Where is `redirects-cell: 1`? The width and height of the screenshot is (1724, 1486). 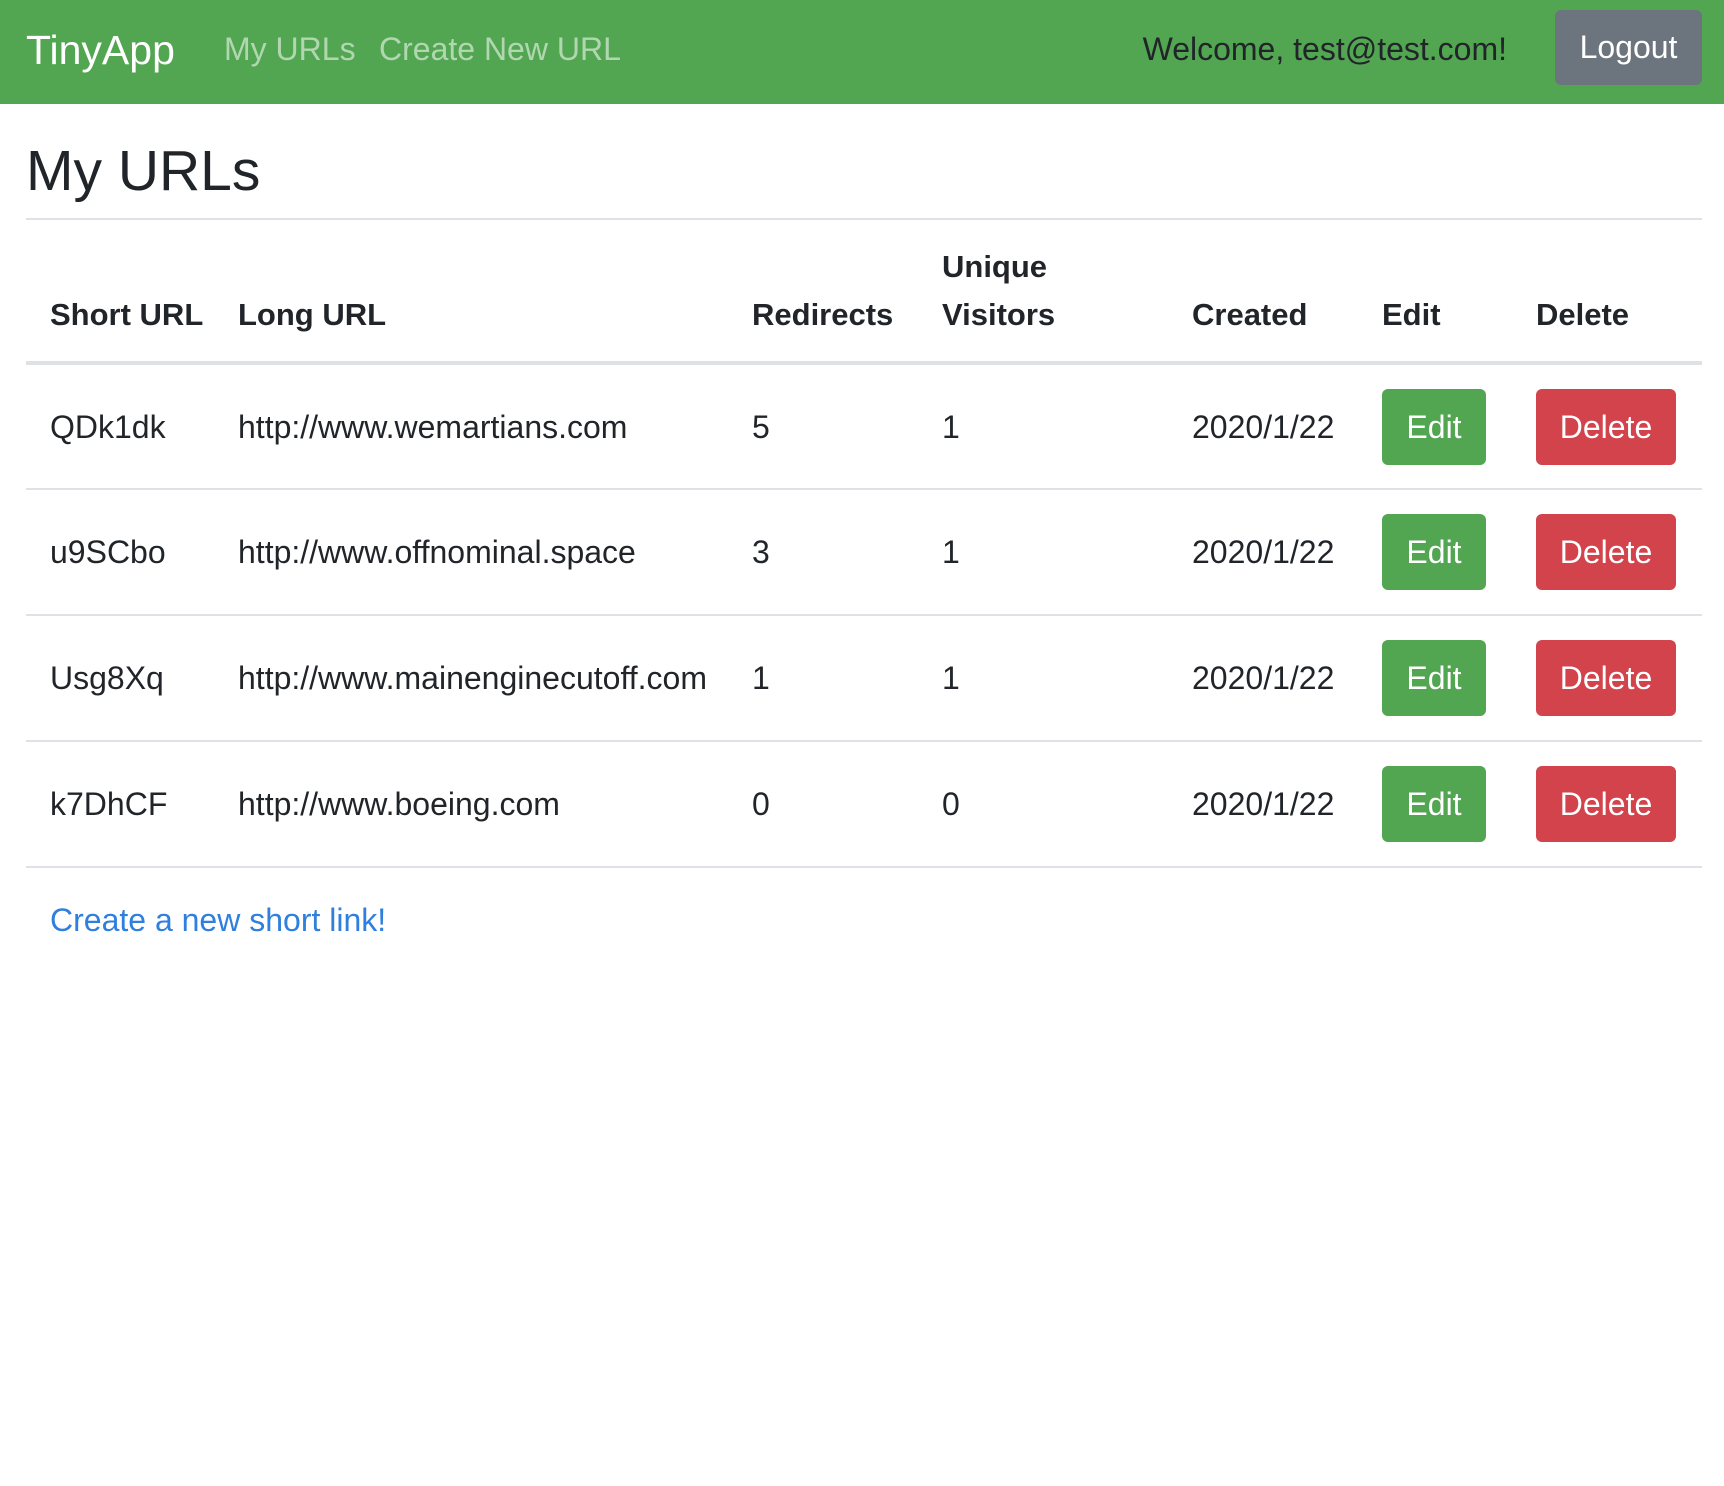 redirects-cell: 1 is located at coordinates (823, 678).